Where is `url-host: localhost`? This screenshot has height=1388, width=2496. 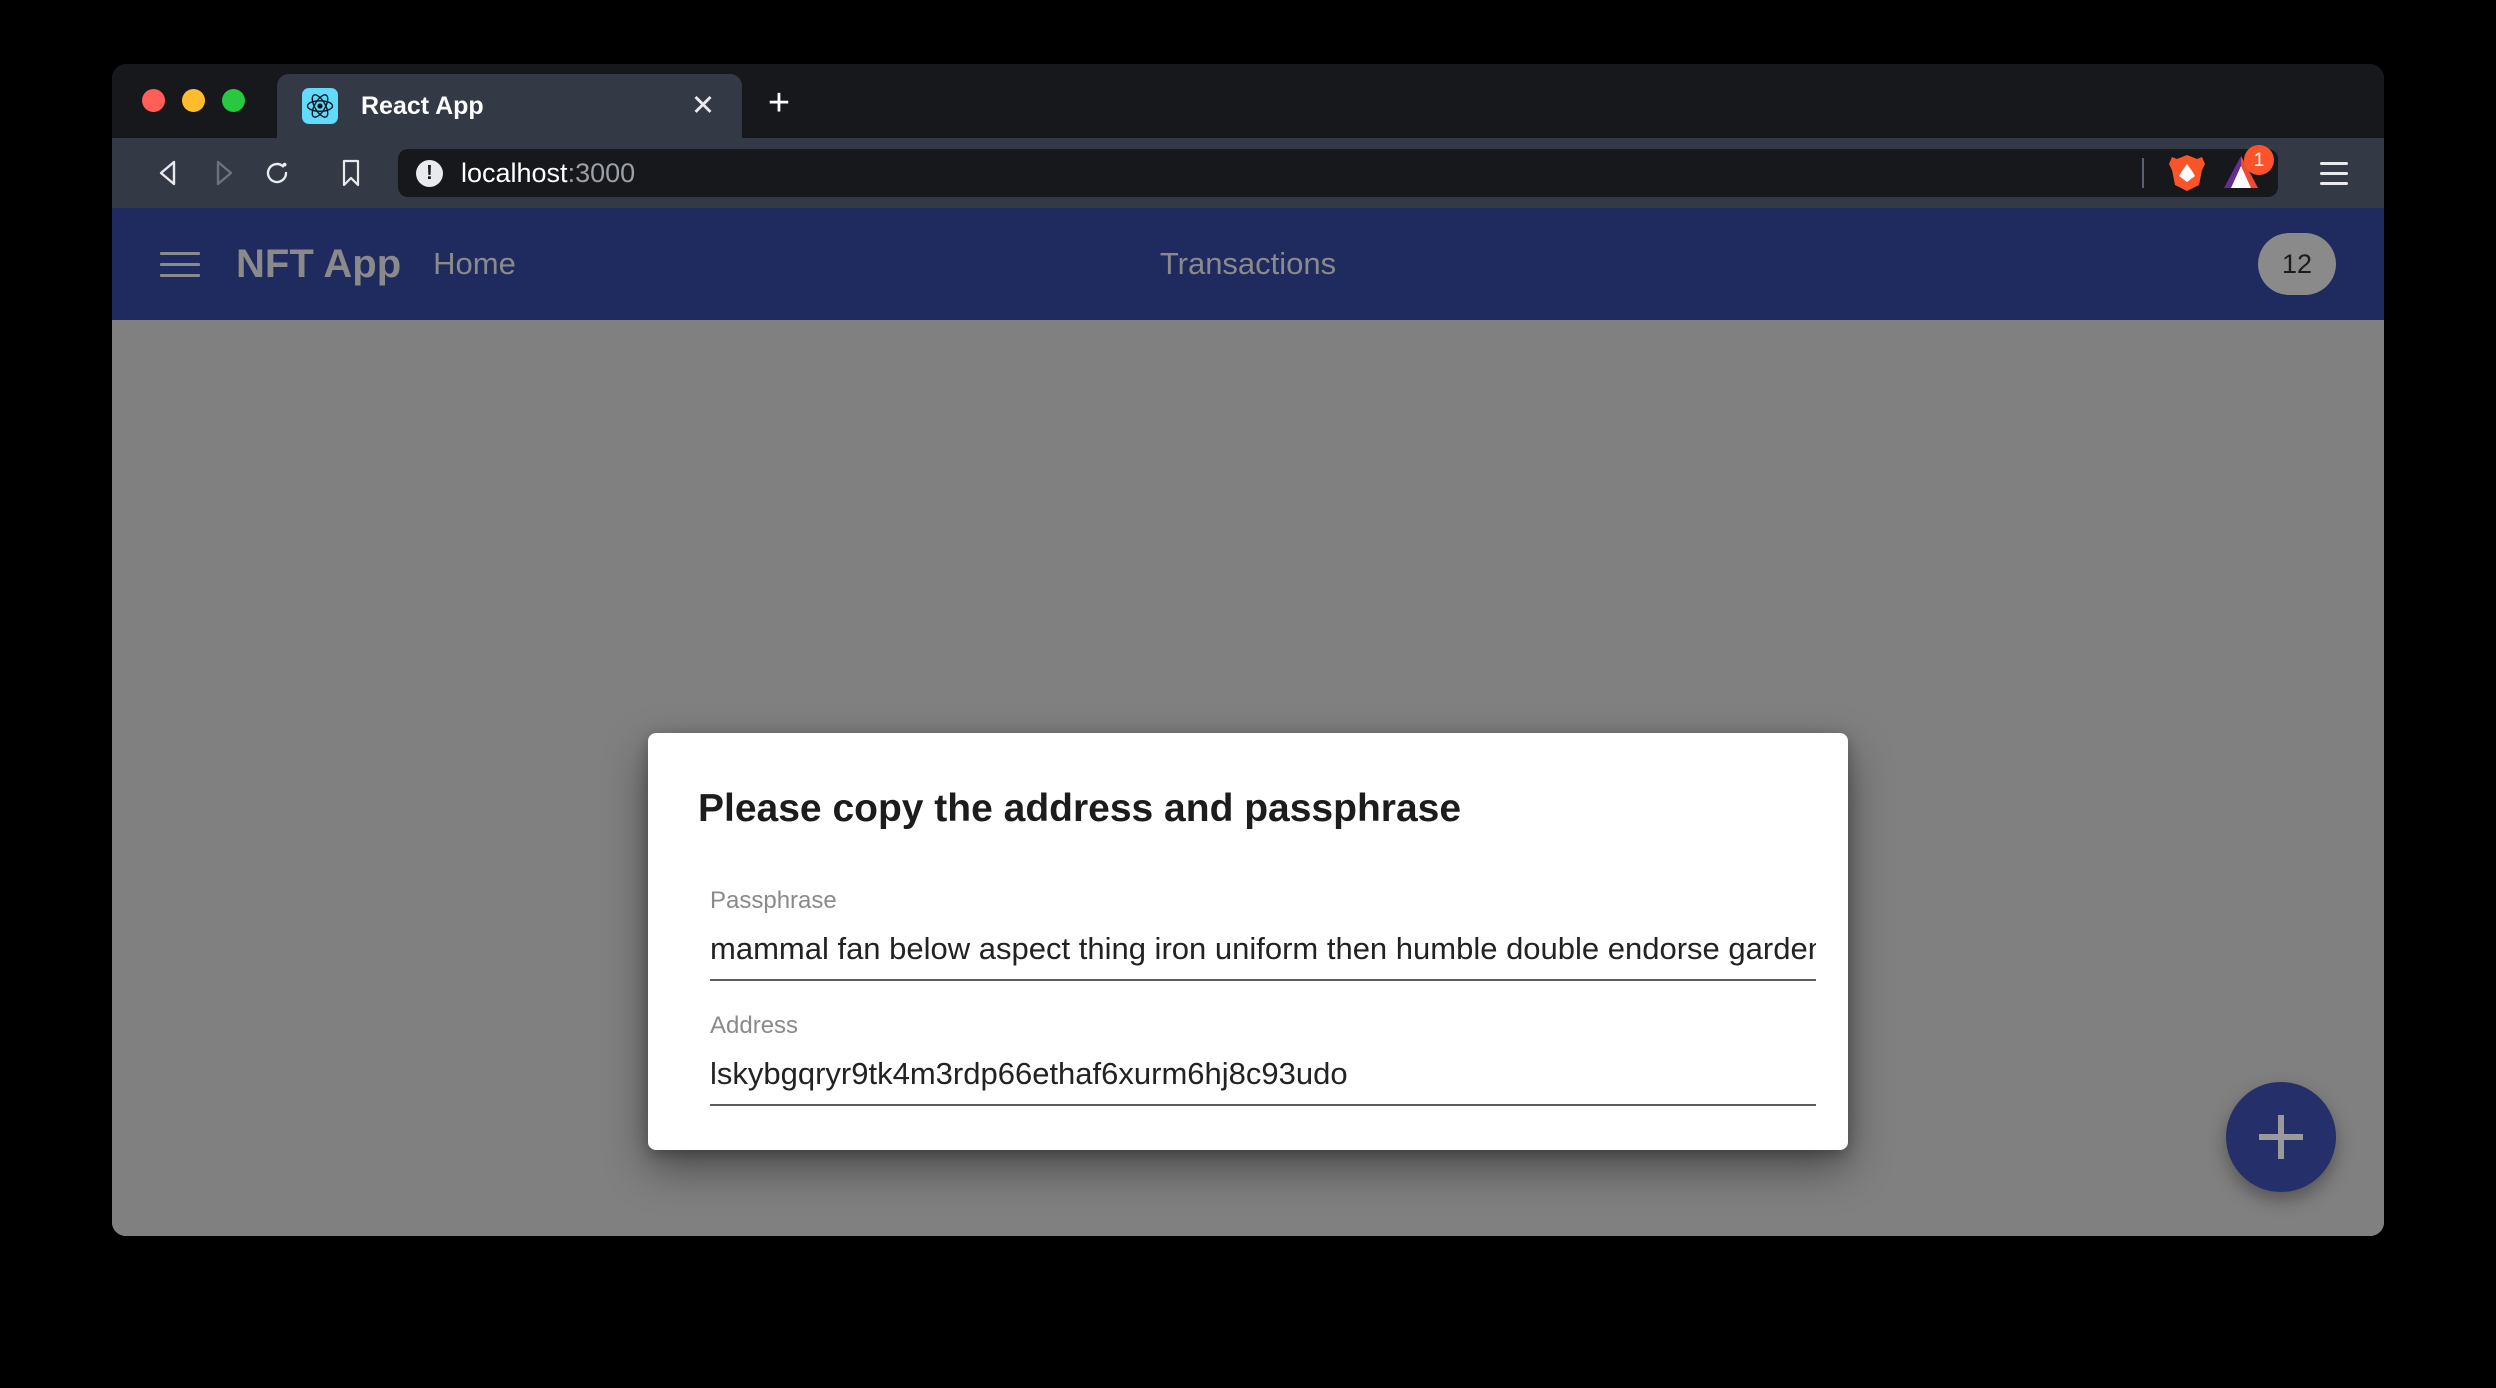 url-host: localhost is located at coordinates (514, 172).